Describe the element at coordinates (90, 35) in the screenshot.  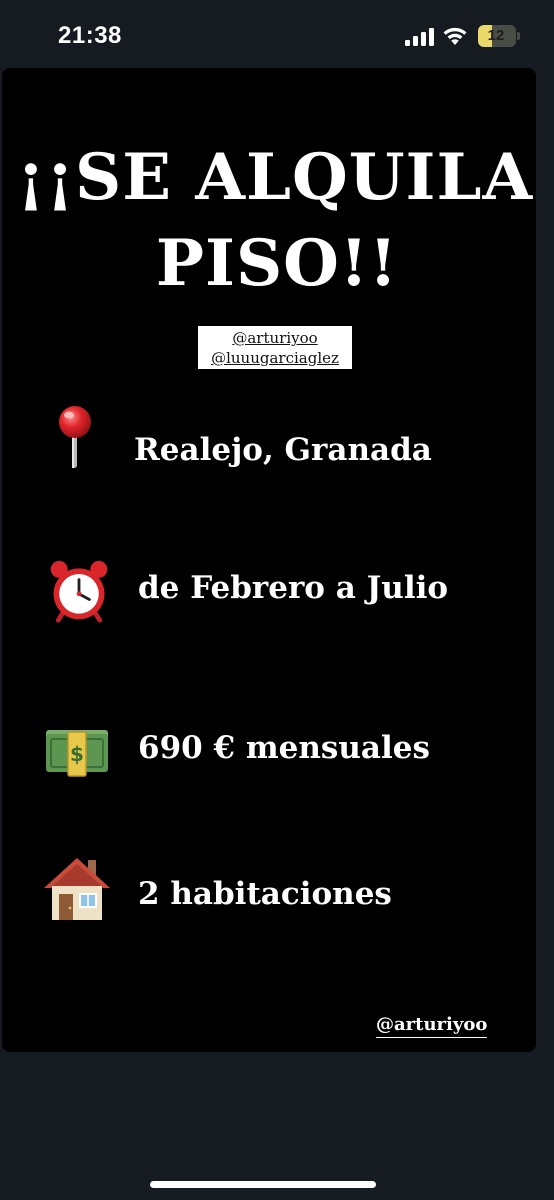
I see `status-time: 21:38` at that location.